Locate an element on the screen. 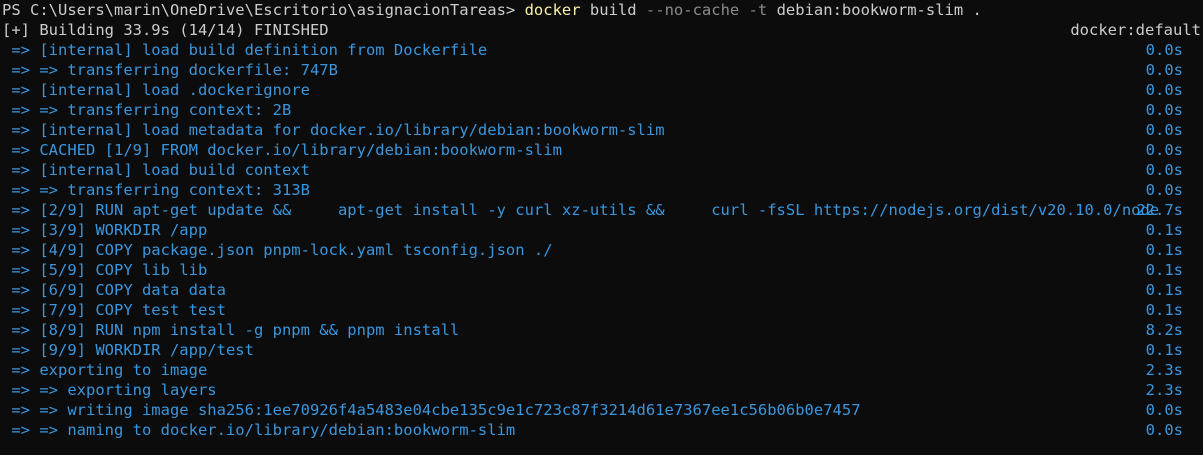 Image resolution: width=1203 pixels, height=455 pixels. build-step-line: => => transferring dockerfile: 747B 0.0s is located at coordinates (601, 70).